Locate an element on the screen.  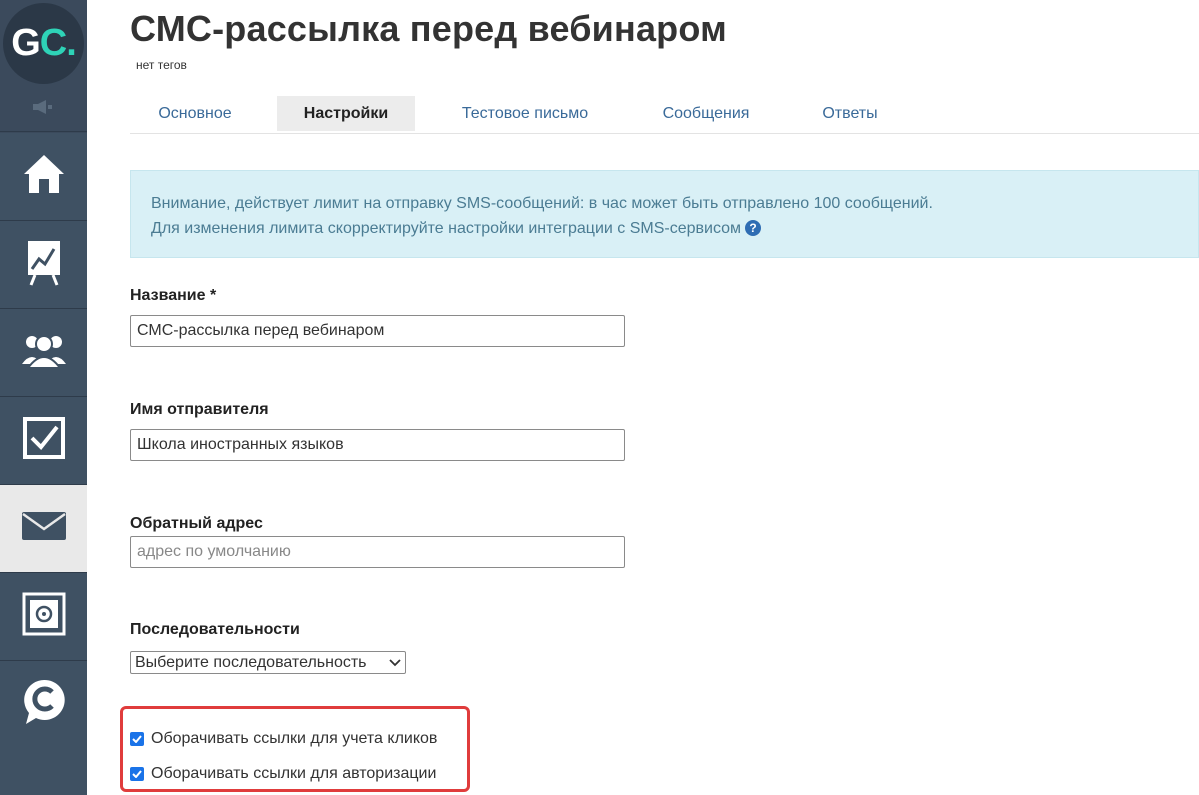
wrap-clicks-checkbox is located at coordinates (137, 739).